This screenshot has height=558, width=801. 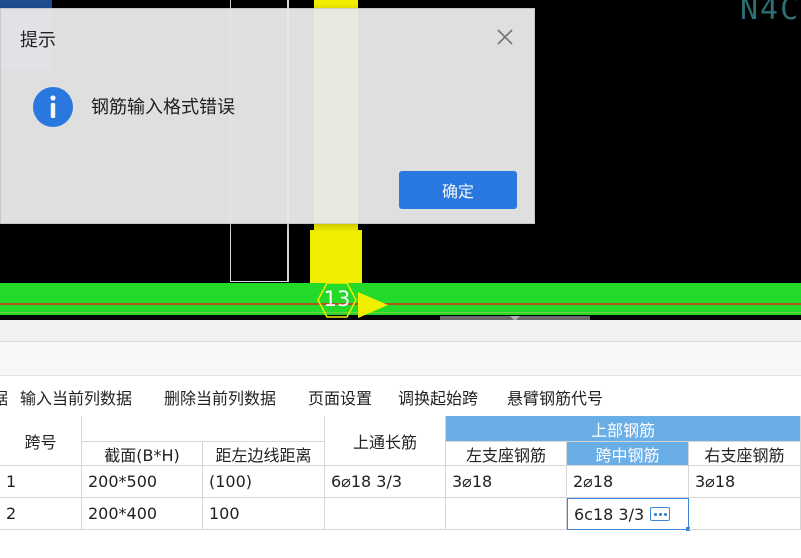 I want to click on panel-header-strip, so click(x=400, y=331).